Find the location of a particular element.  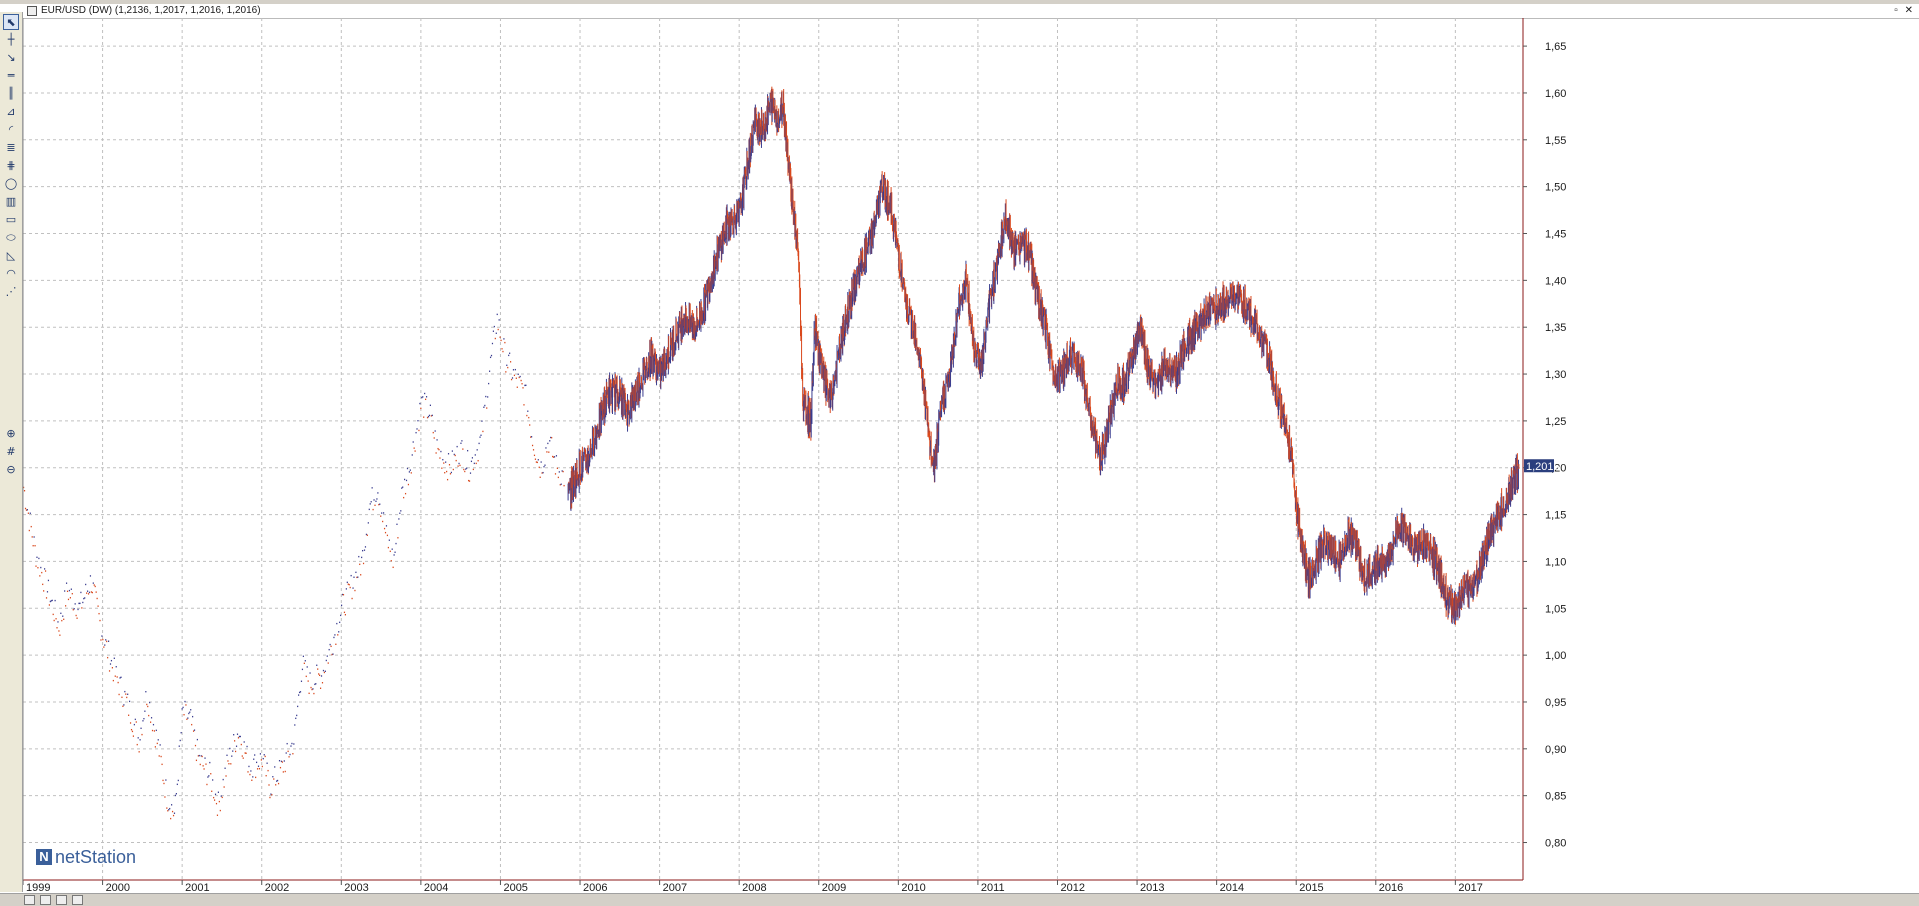

ellipse-tool-icon: ⬭ is located at coordinates (11, 238).